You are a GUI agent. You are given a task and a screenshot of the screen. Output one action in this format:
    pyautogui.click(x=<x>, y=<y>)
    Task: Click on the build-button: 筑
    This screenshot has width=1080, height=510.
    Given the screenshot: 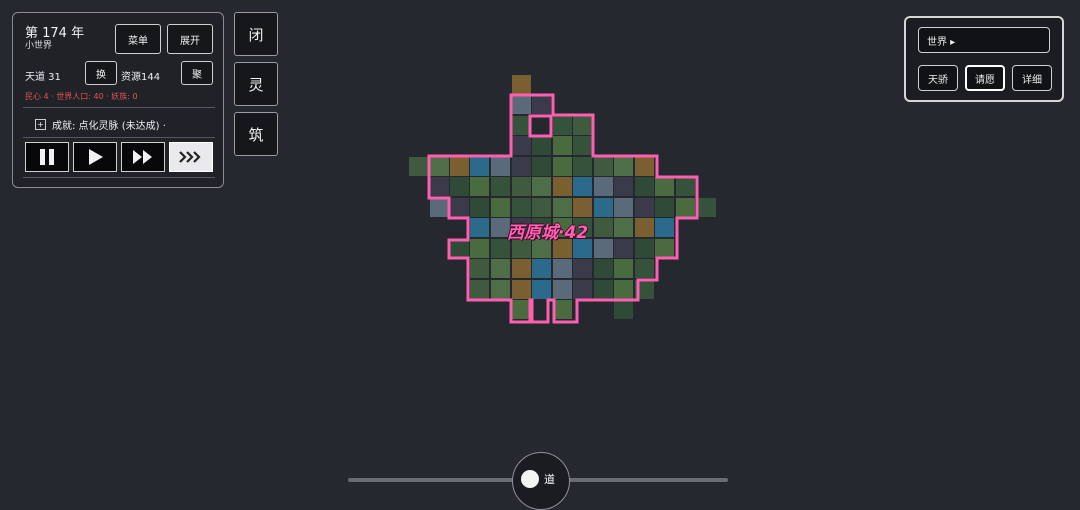 What is the action you would take?
    pyautogui.click(x=256, y=134)
    